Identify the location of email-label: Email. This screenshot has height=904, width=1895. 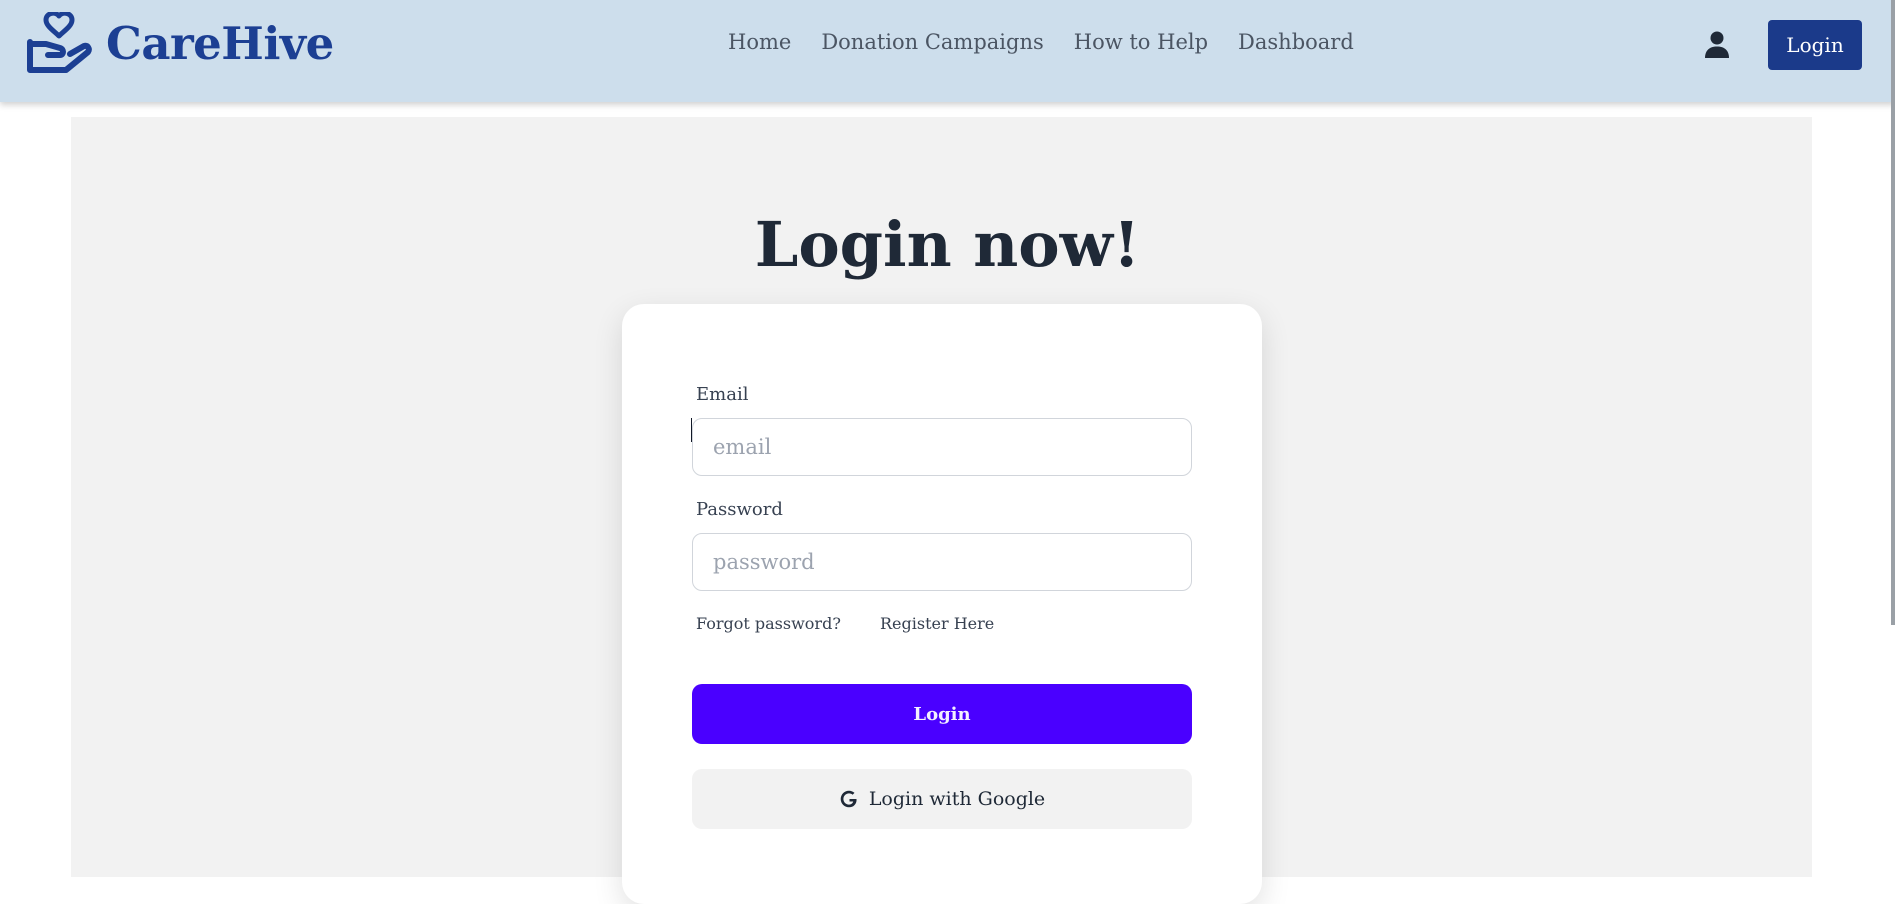
(722, 394).